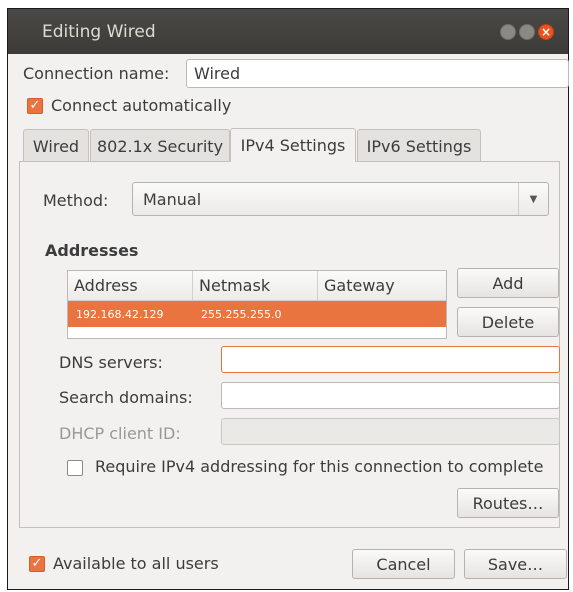 The height and width of the screenshot is (592, 573). Describe the element at coordinates (96, 73) in the screenshot. I see `connection-name-label: Connection name:` at that location.